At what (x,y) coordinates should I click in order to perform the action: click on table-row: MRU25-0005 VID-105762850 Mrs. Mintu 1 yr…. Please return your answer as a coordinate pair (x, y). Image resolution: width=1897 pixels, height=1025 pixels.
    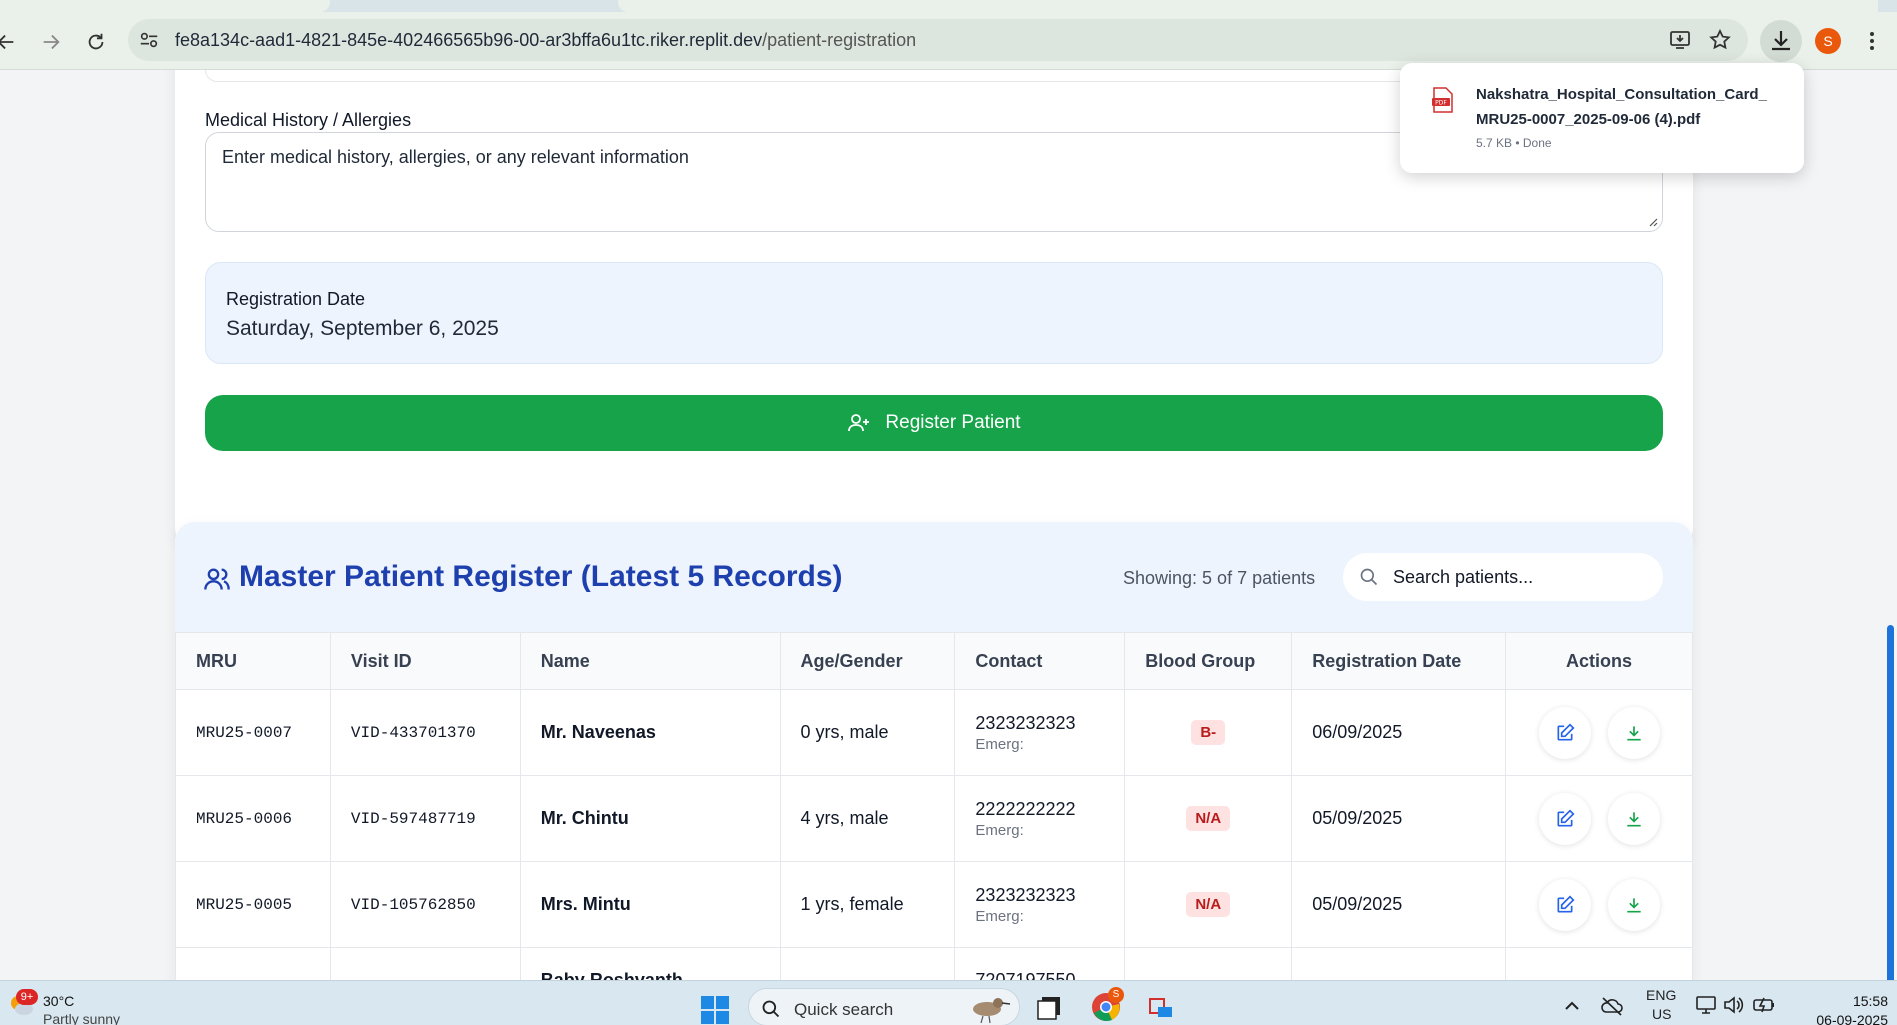
    Looking at the image, I should click on (934, 904).